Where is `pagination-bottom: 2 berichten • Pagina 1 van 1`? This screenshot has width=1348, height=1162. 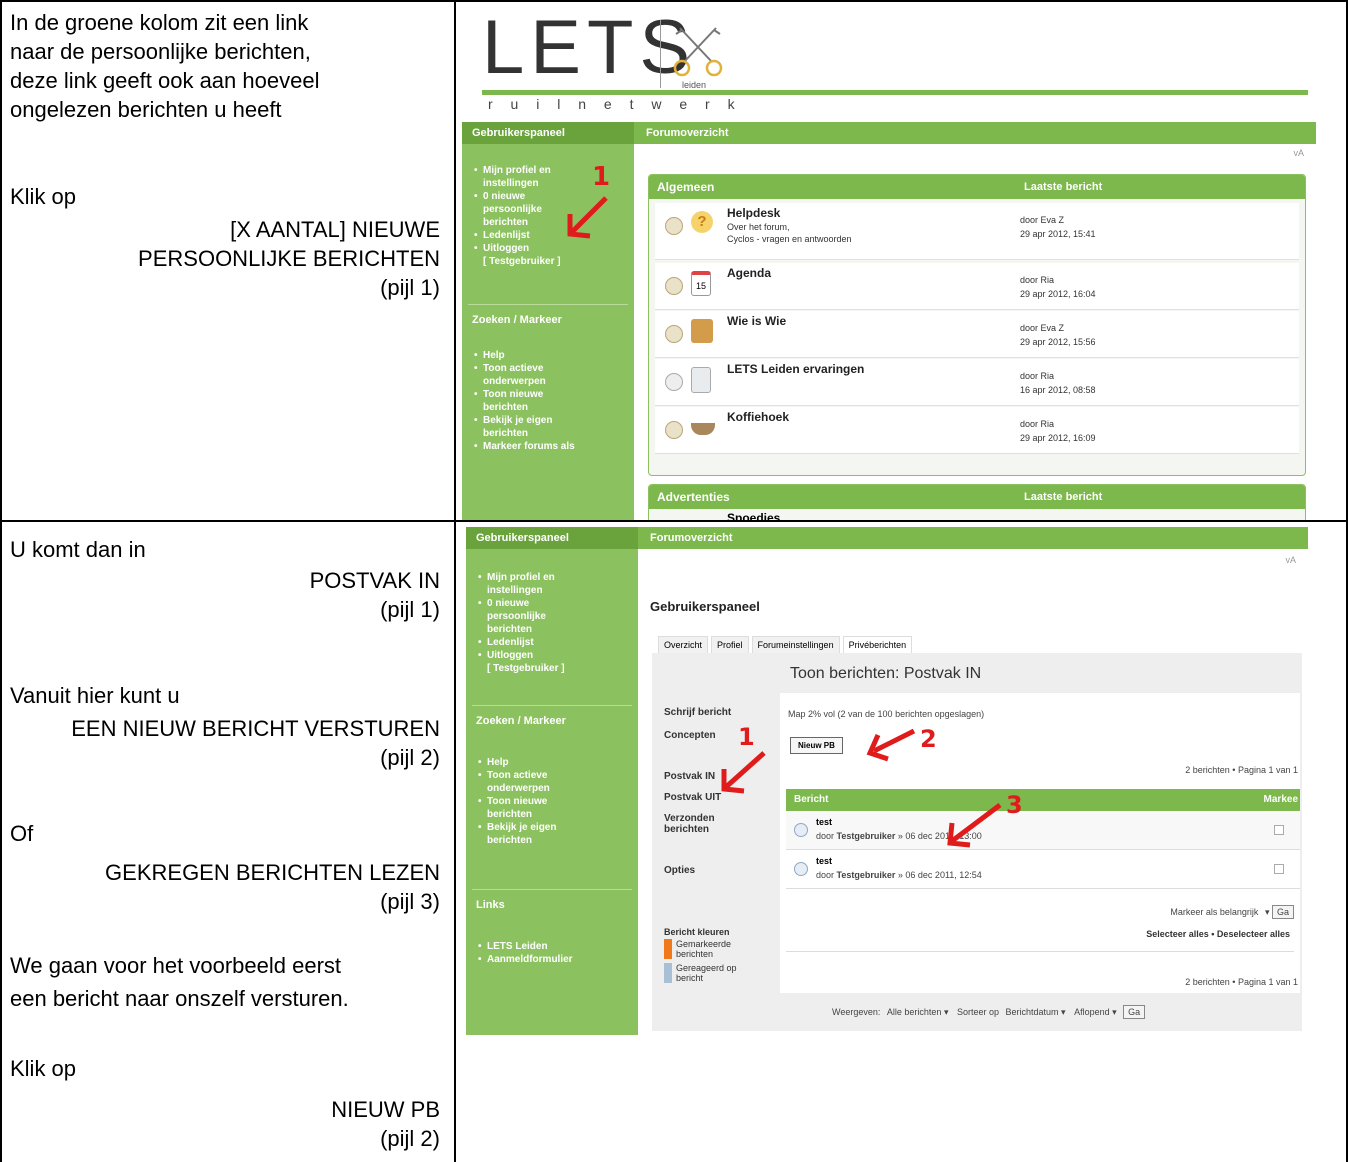
pagination-bottom: 2 berichten • Pagina 1 van 1 is located at coordinates (1241, 982).